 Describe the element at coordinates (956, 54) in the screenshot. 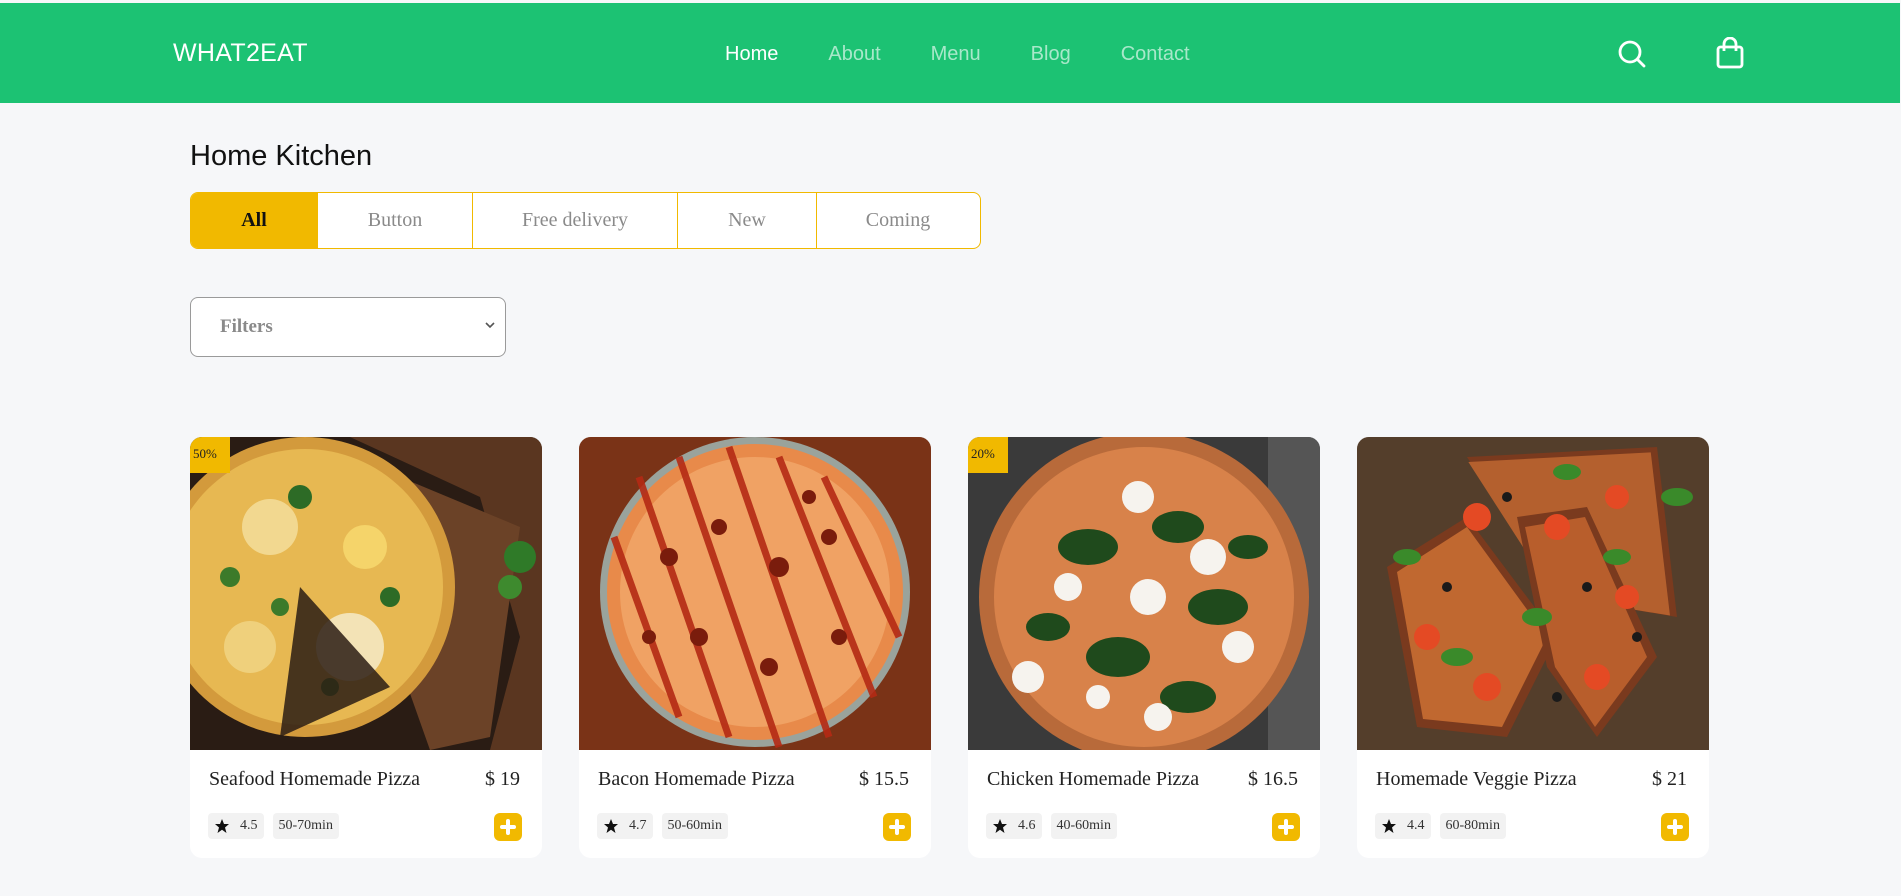

I see `nav-menu: Menu` at that location.